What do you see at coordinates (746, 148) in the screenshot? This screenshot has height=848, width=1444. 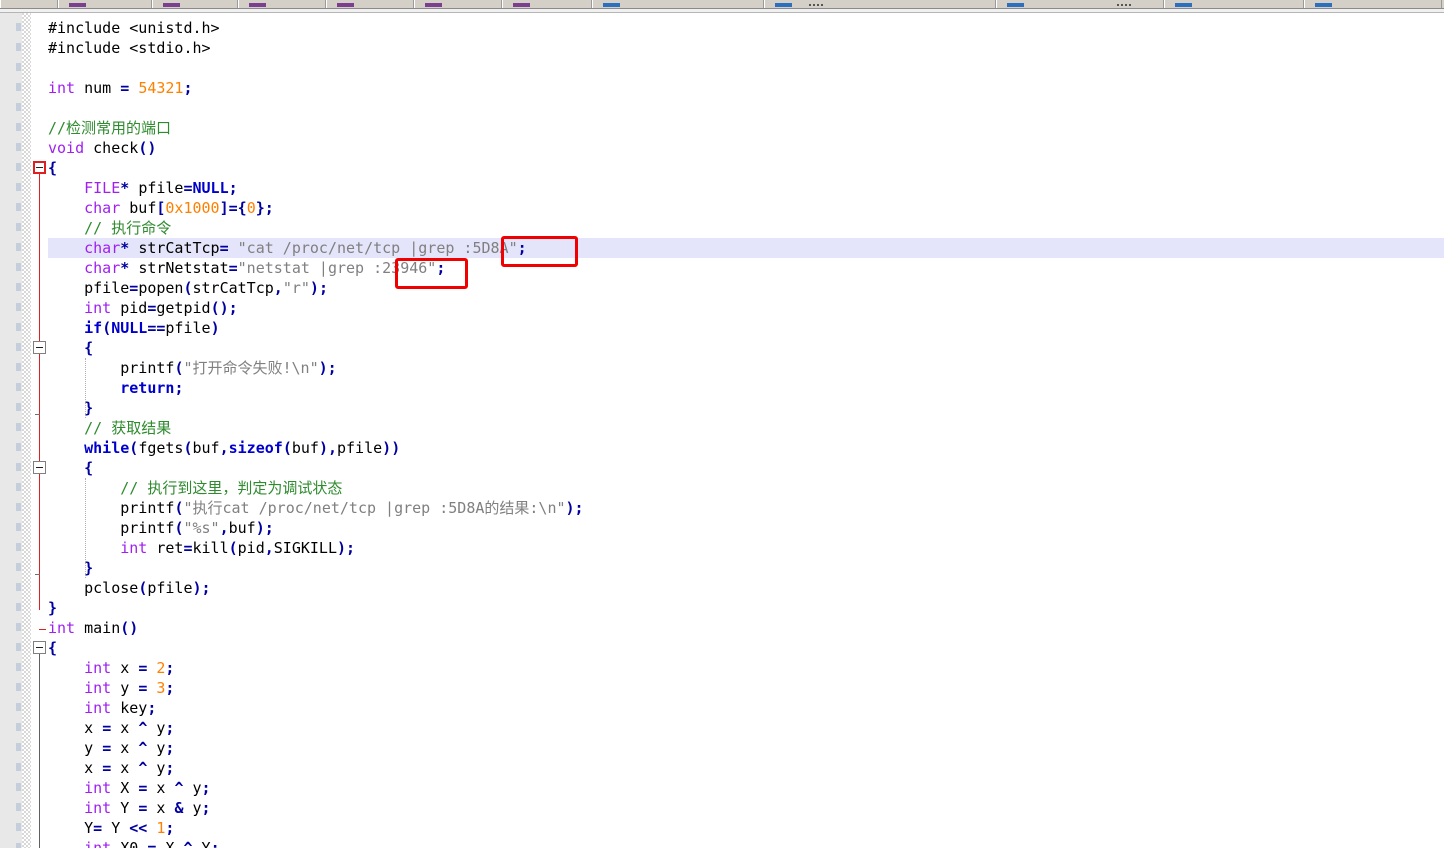 I see `code-line: void check()` at bounding box center [746, 148].